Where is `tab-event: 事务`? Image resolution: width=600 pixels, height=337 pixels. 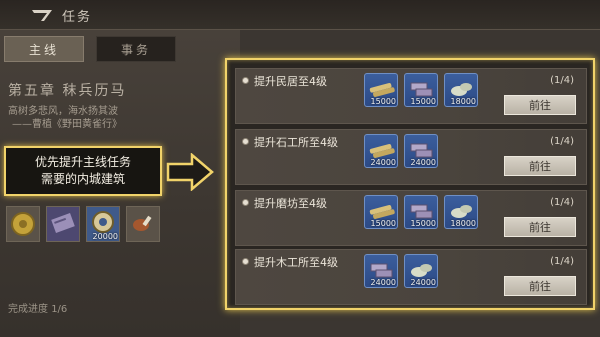
tab-event: 事务 is located at coordinates (136, 49).